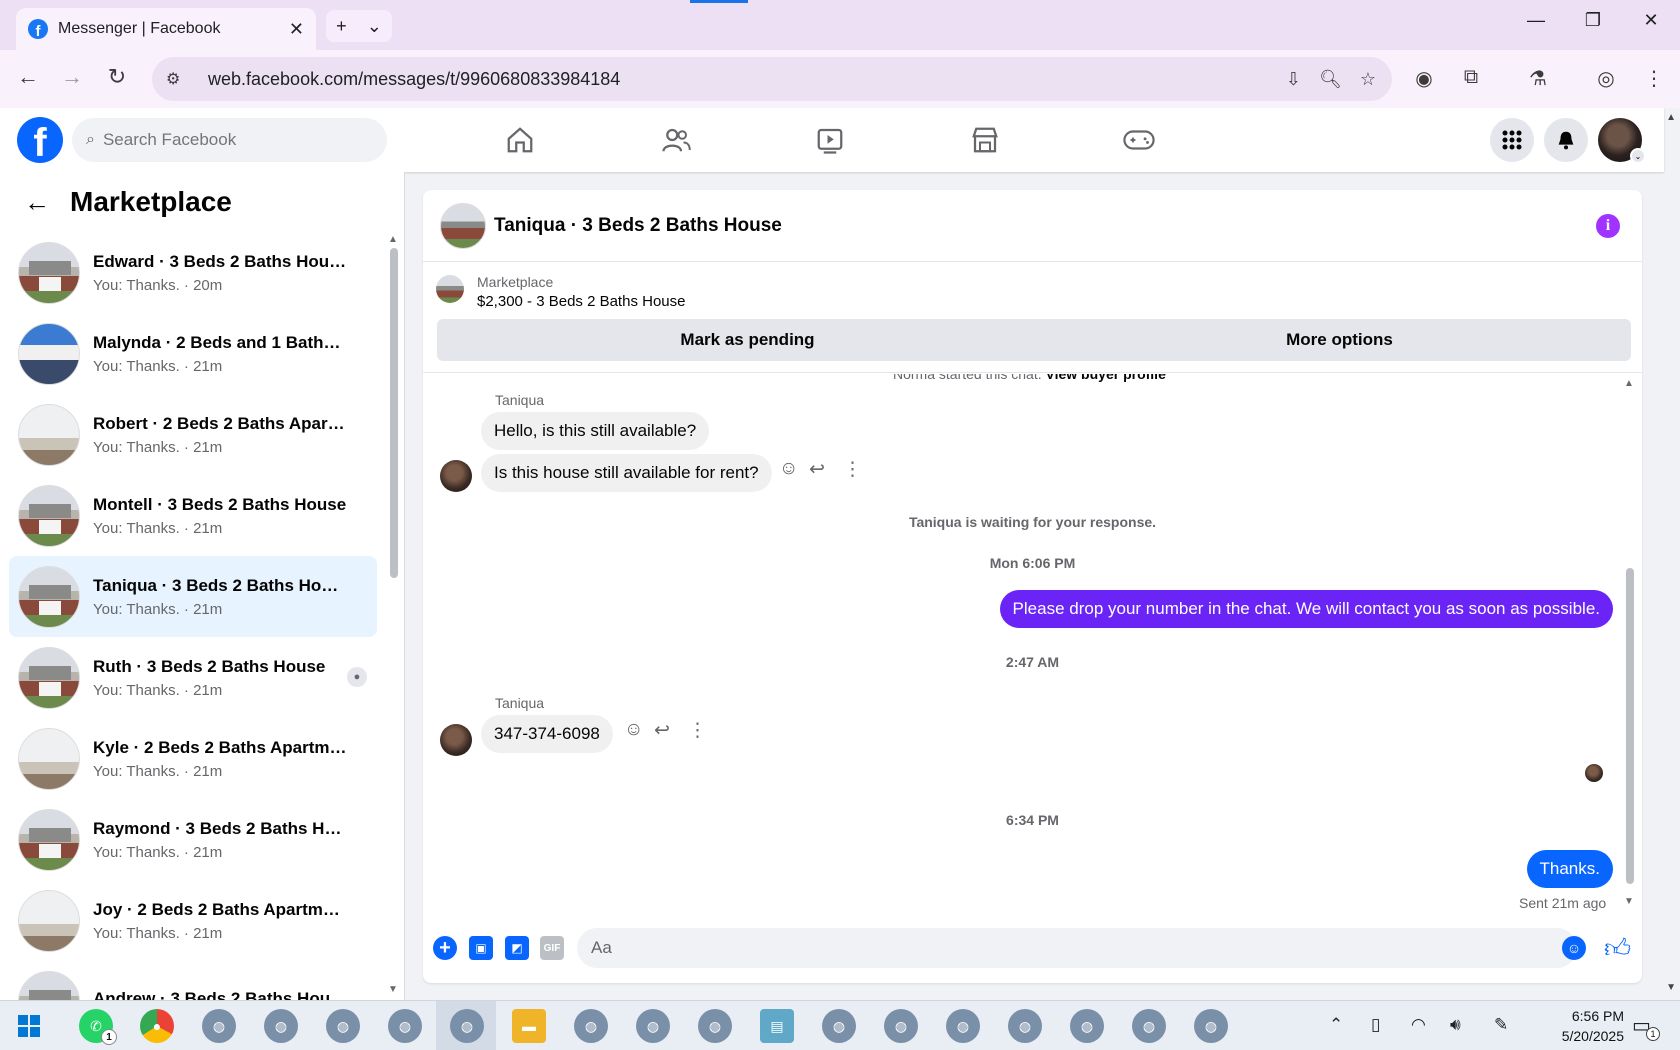  What do you see at coordinates (98, 1027) in the screenshot?
I see `whatsapp-icon: ✆ 1` at bounding box center [98, 1027].